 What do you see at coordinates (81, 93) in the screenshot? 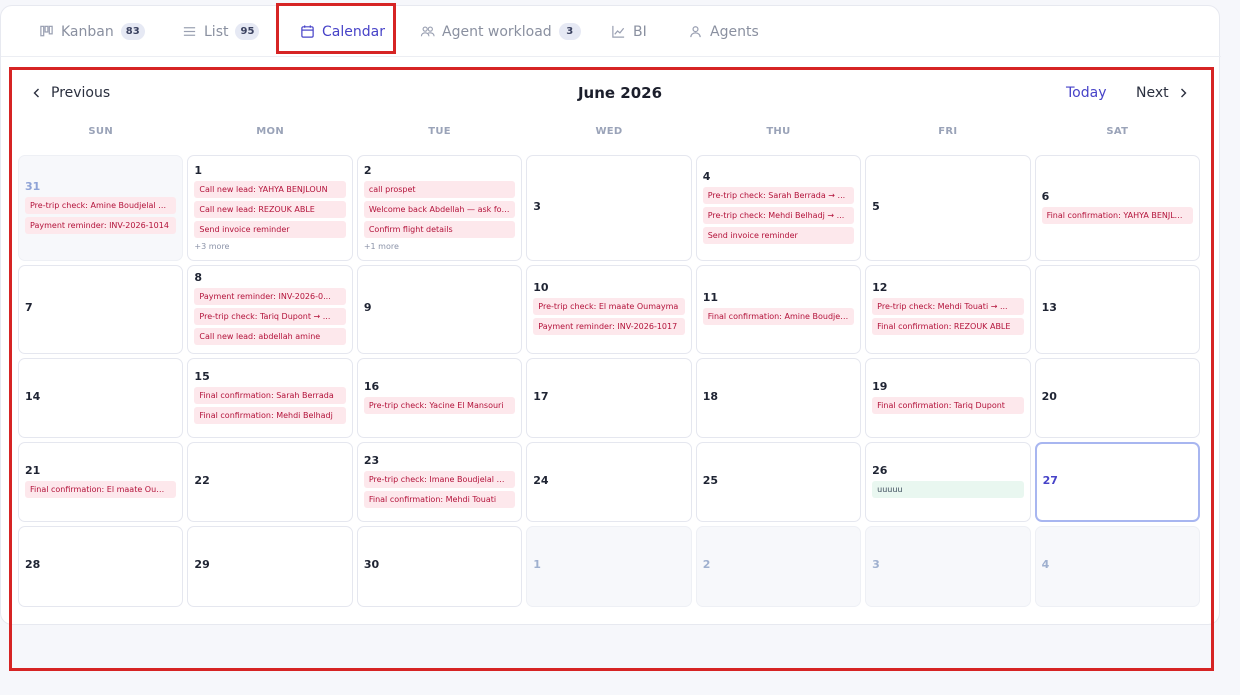
I see `previous-label: Previous` at bounding box center [81, 93].